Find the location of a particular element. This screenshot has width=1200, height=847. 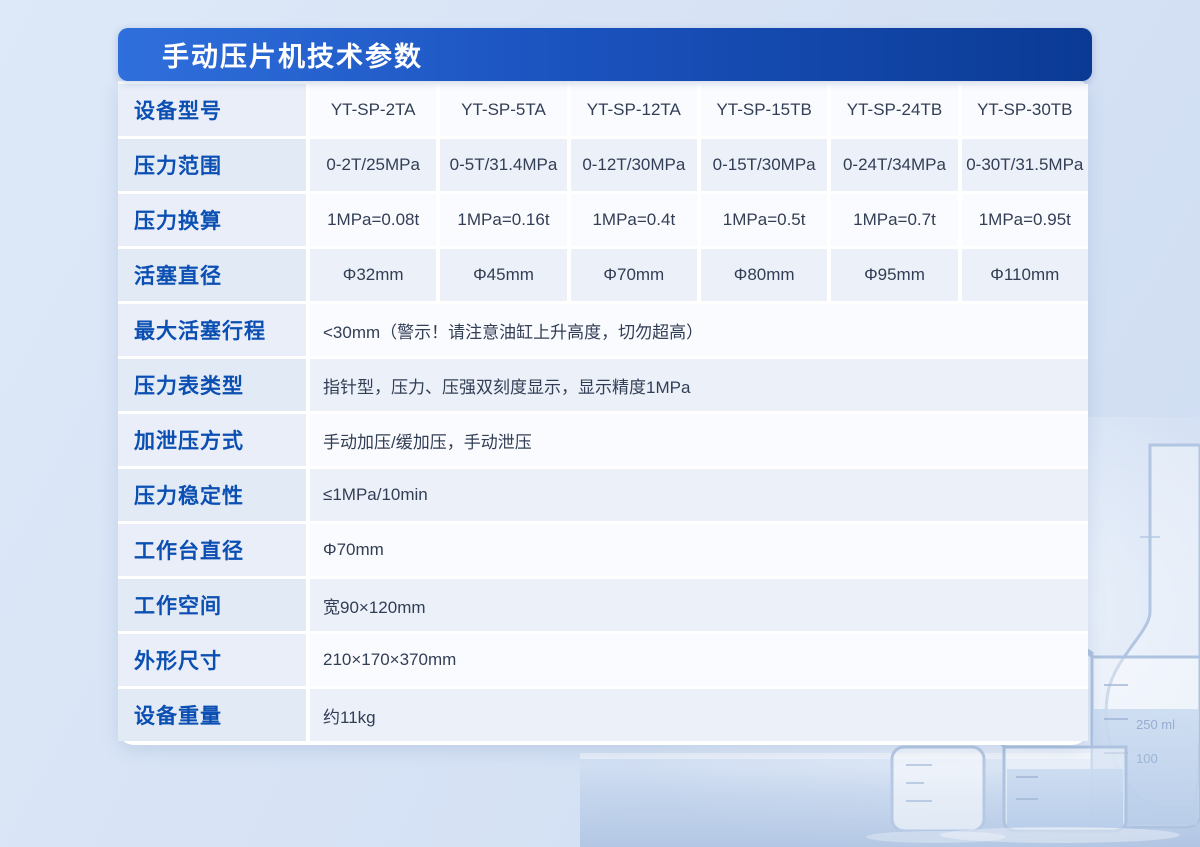

row-label: 加泄压方式 is located at coordinates (212, 440).